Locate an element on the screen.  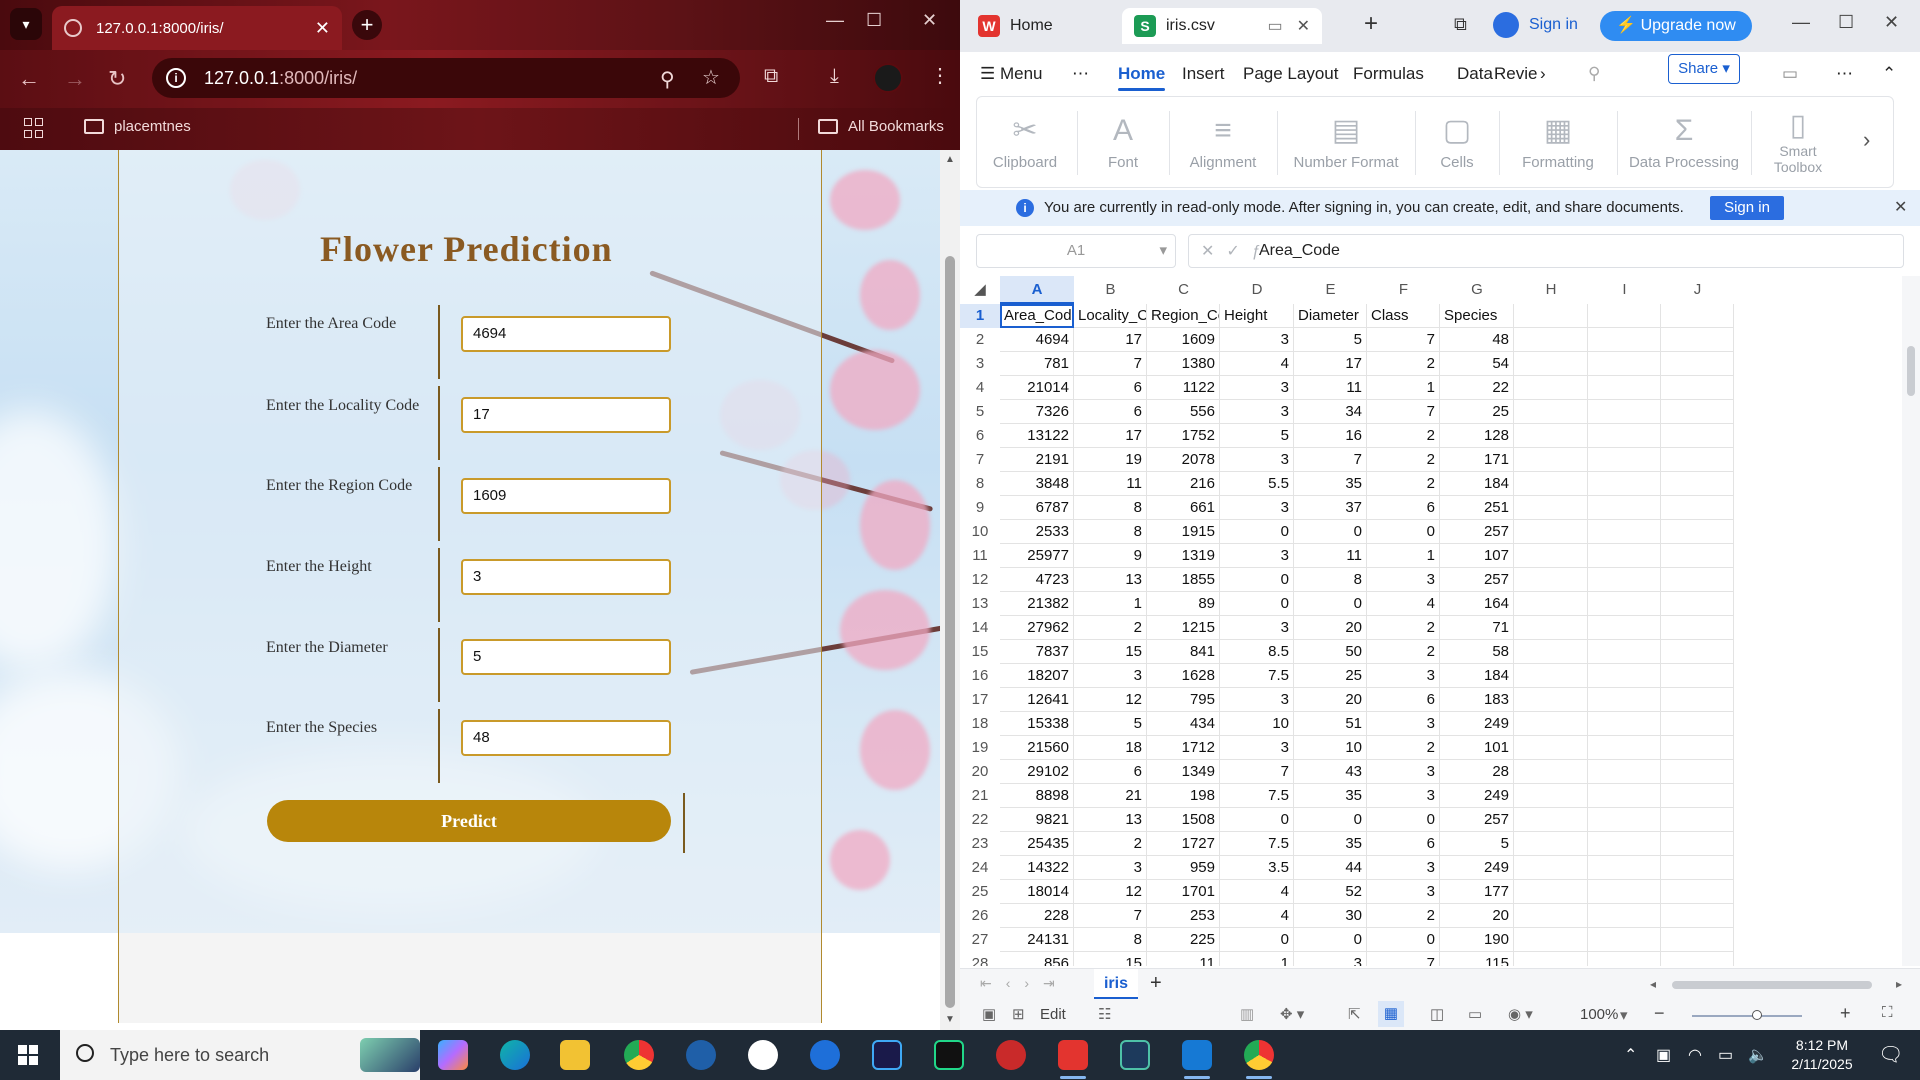
chrome-icon is located at coordinates (639, 1055).